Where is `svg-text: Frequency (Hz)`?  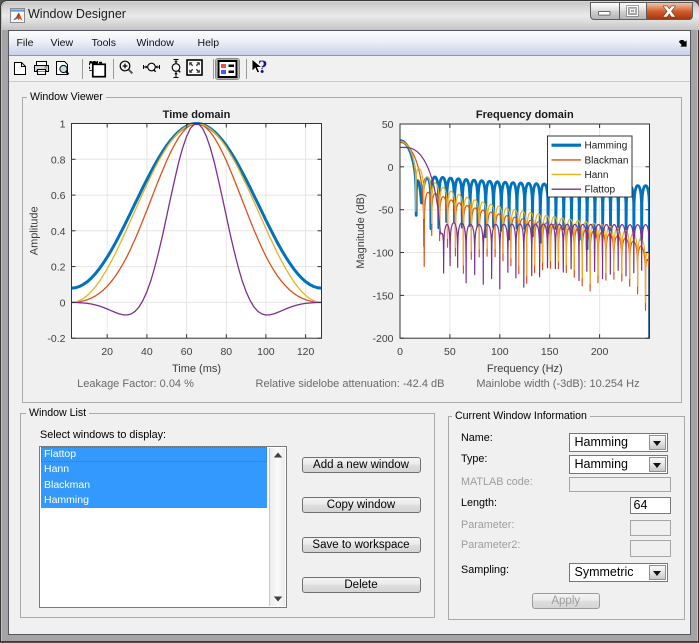 svg-text: Frequency (Hz) is located at coordinates (525, 369).